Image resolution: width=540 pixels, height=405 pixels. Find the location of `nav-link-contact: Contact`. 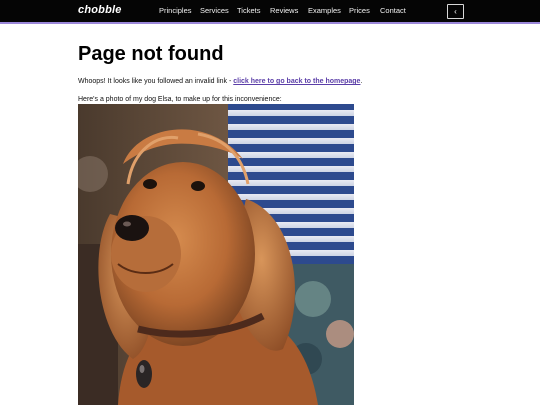

nav-link-contact: Contact is located at coordinates (393, 10).